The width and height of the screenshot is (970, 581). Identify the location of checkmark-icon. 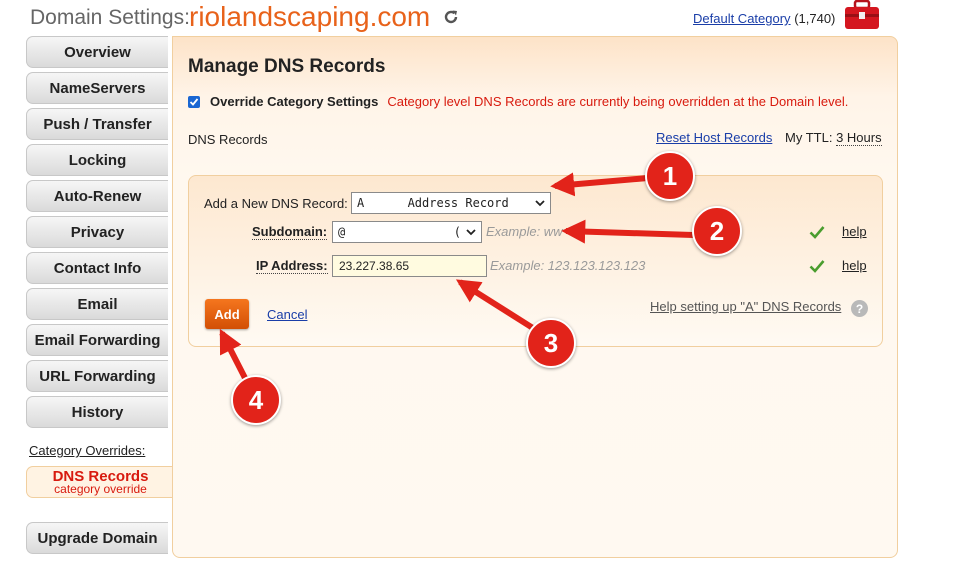
(194, 101).